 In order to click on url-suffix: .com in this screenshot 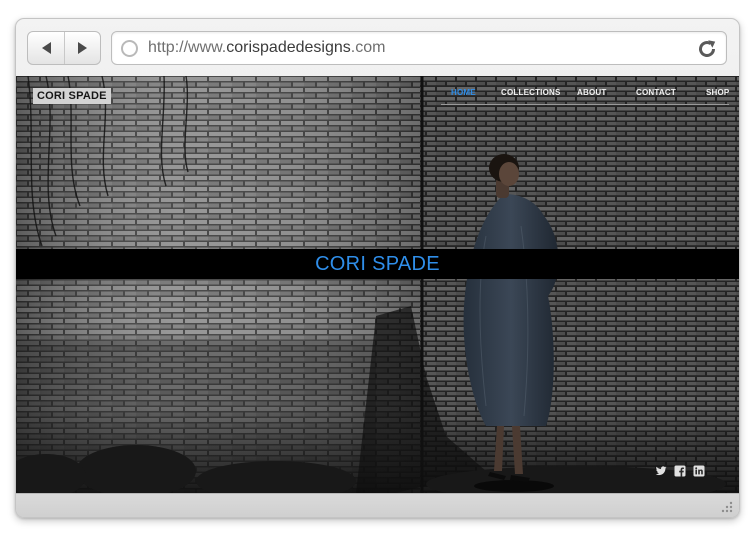, I will do `click(368, 47)`.